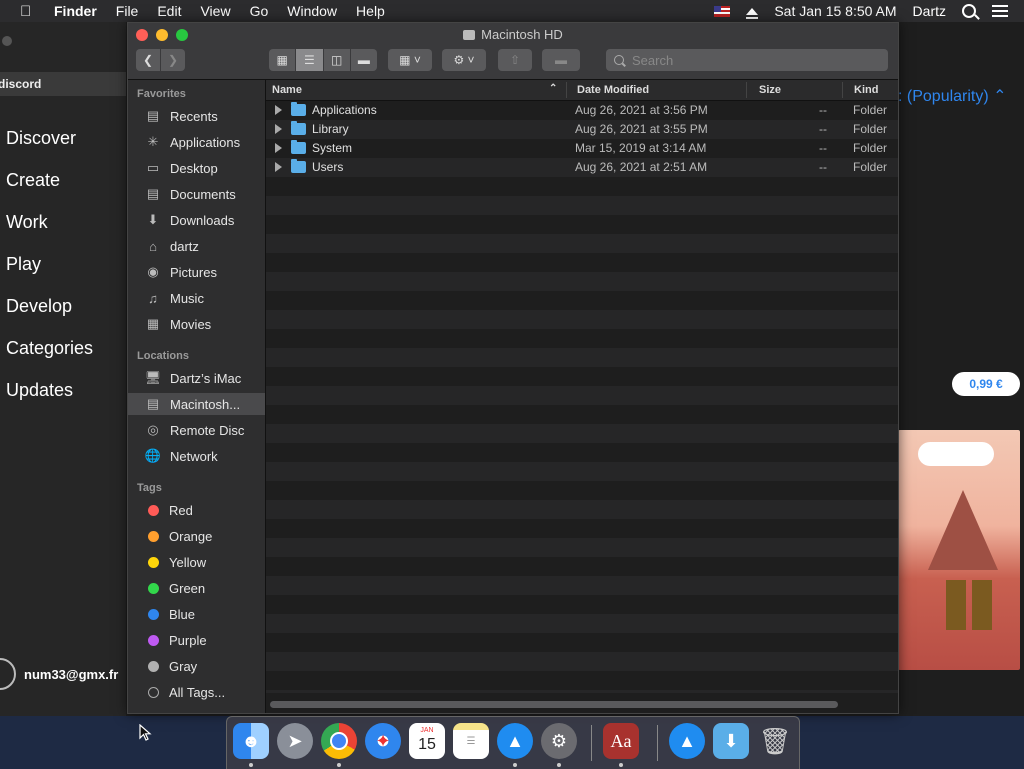 This screenshot has width=1024, height=769. I want to click on menu-go: Go, so click(259, 11).